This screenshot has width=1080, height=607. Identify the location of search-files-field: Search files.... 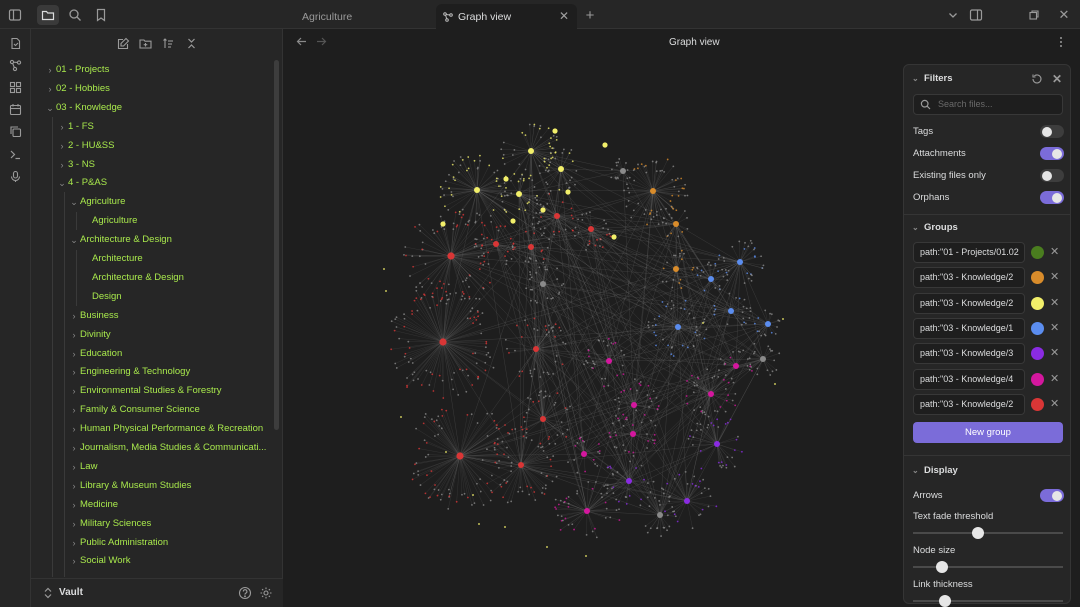
(988, 104).